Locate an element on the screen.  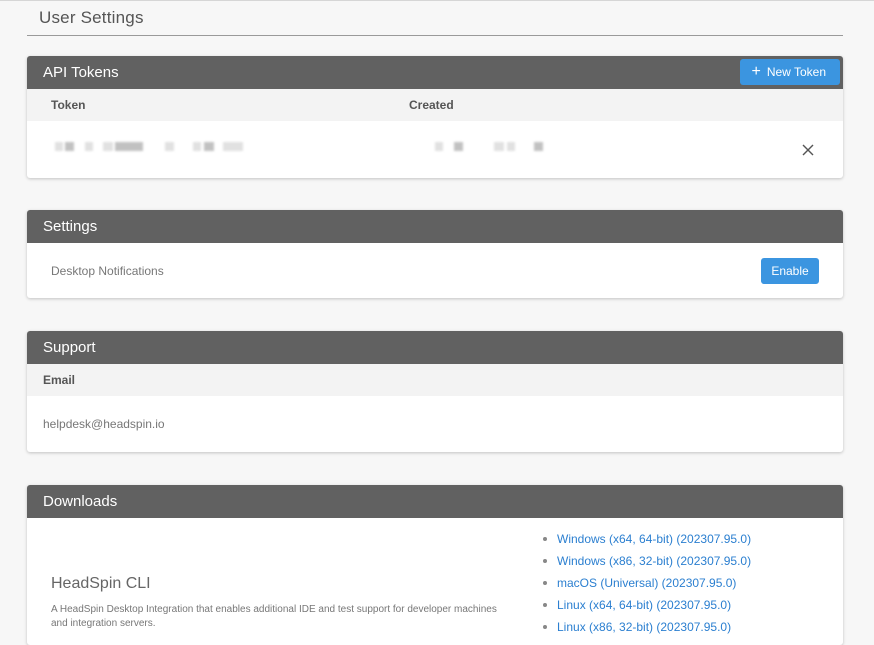
enable-notifications-button: Enable is located at coordinates (790, 271).